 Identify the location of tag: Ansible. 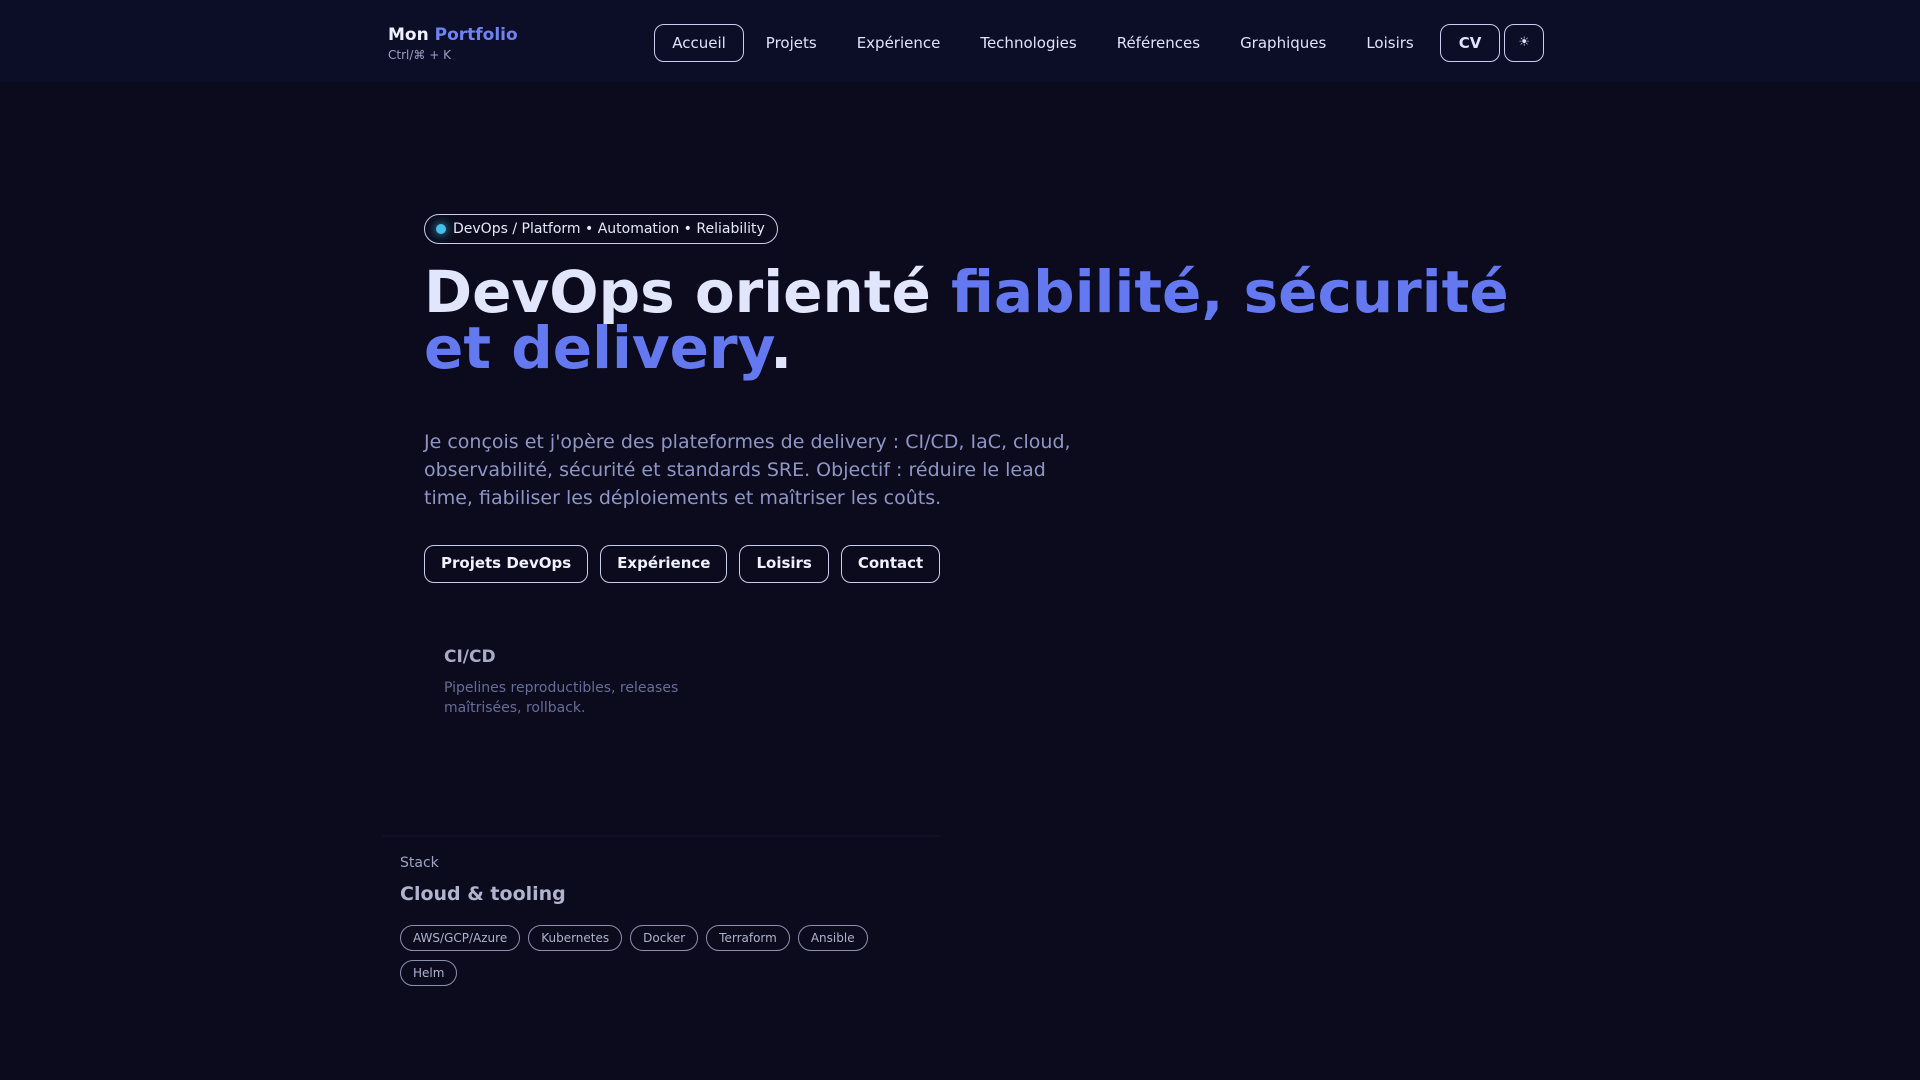
(832, 938).